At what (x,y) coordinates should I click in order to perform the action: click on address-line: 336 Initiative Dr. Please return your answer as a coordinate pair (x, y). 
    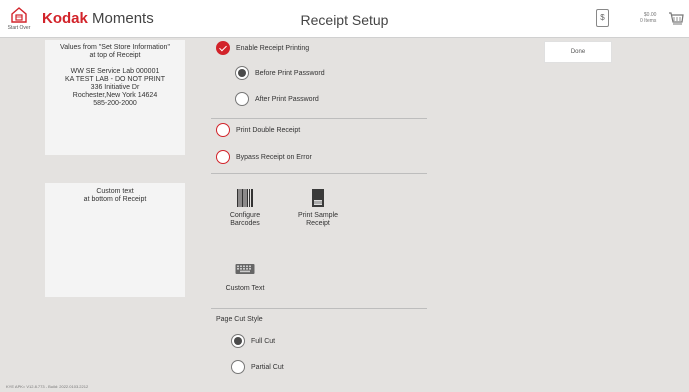
    Looking at the image, I should click on (115, 87).